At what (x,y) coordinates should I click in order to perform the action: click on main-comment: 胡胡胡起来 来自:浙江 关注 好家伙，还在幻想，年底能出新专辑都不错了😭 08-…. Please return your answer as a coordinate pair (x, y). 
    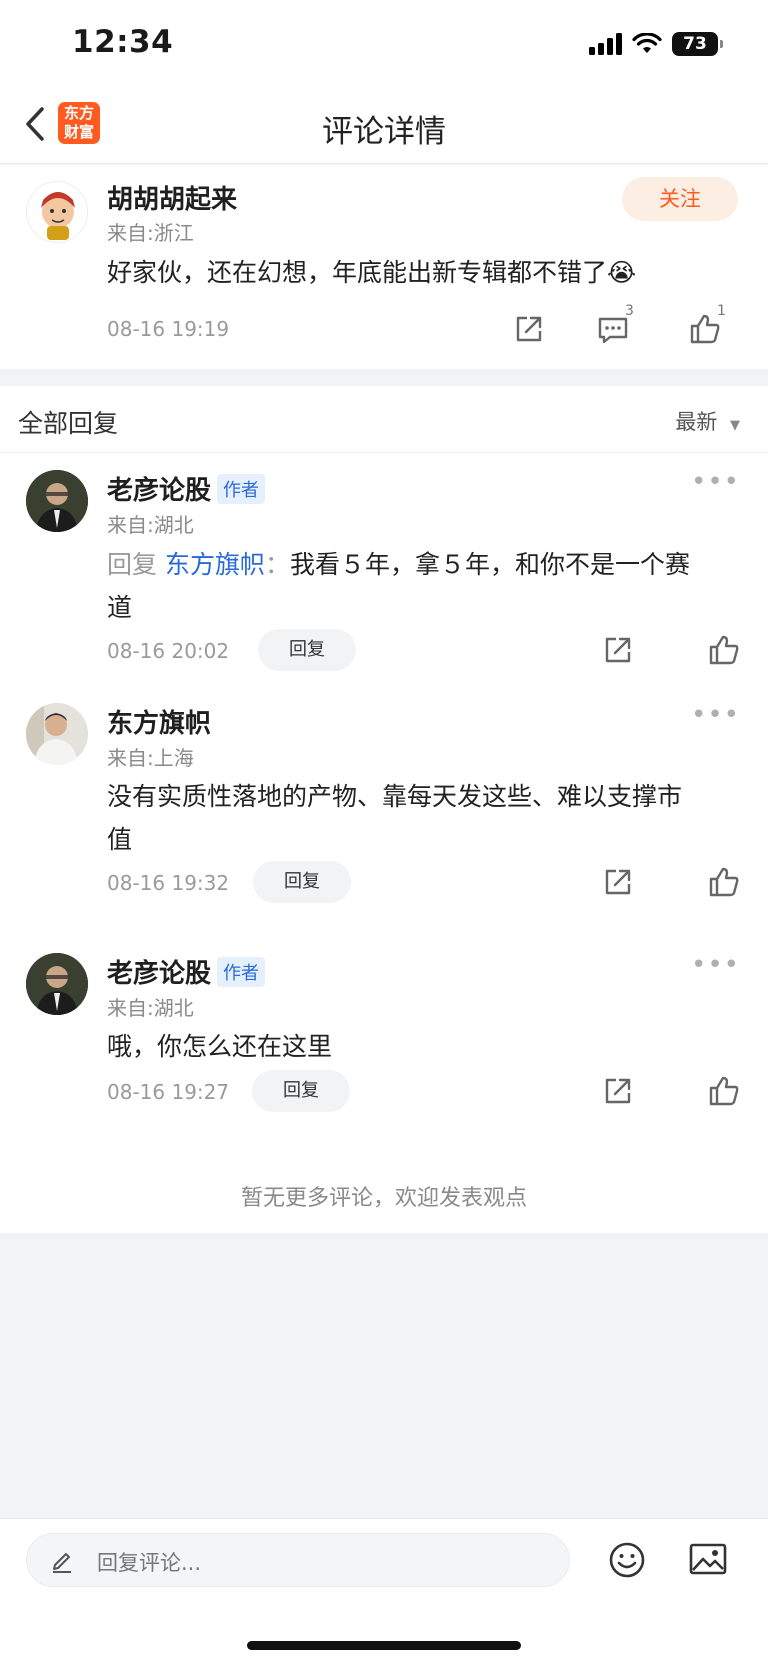
    Looking at the image, I should click on (384, 267).